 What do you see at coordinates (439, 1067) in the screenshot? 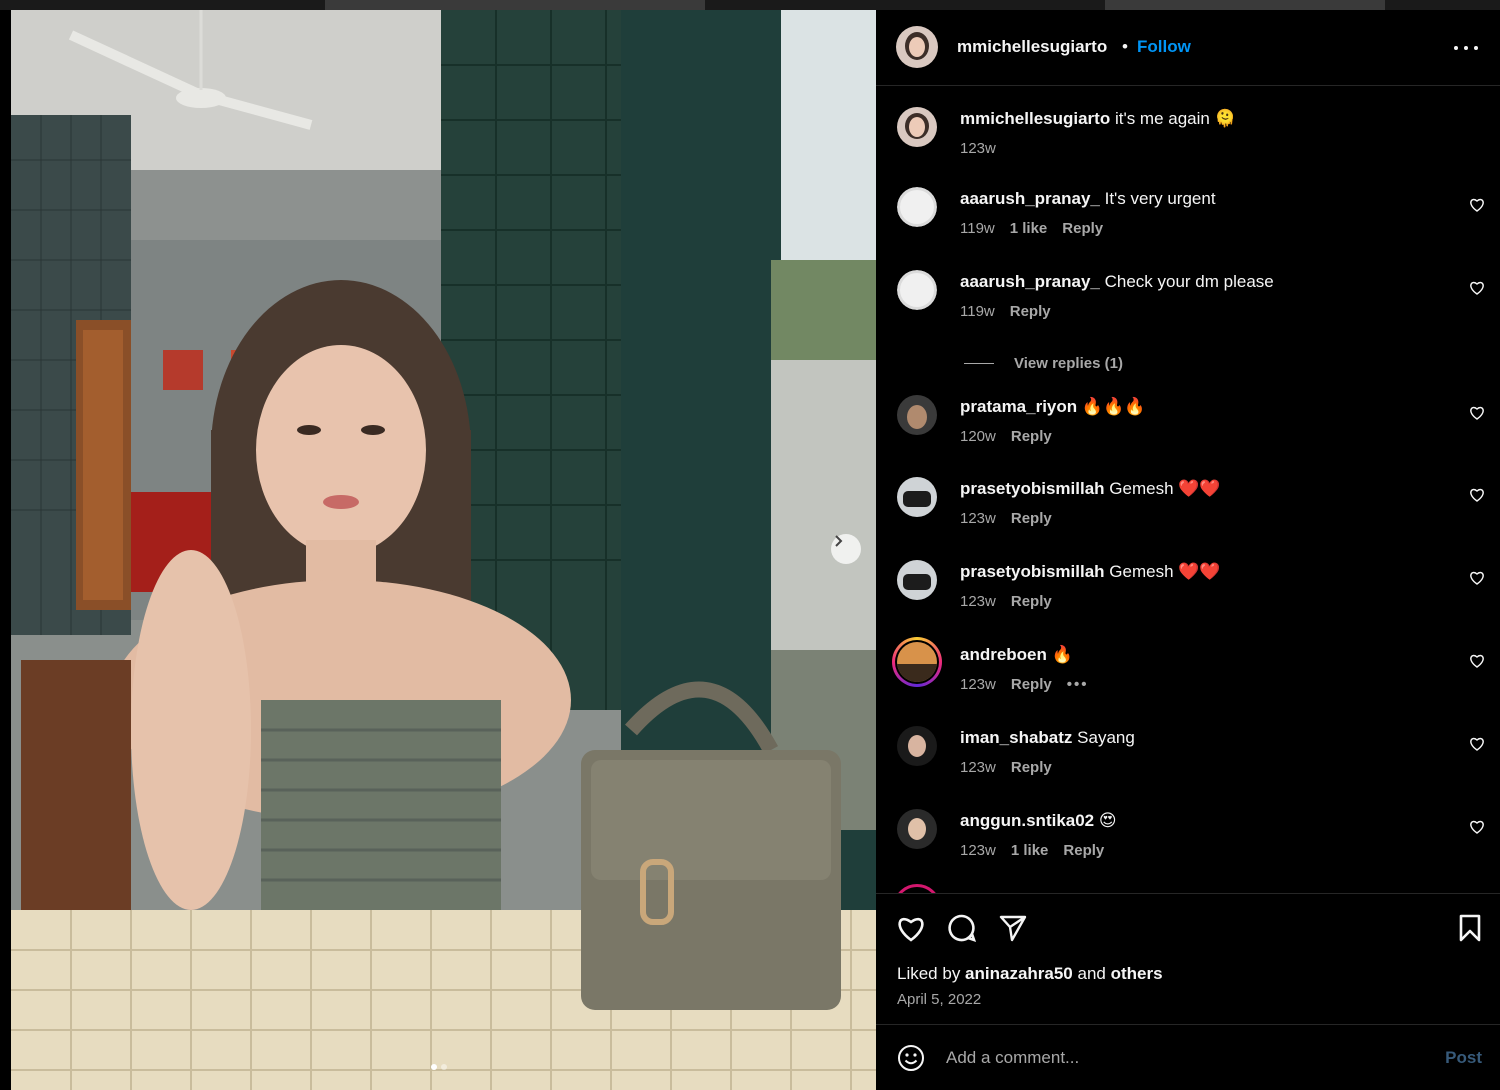
I see `carousel-dots` at bounding box center [439, 1067].